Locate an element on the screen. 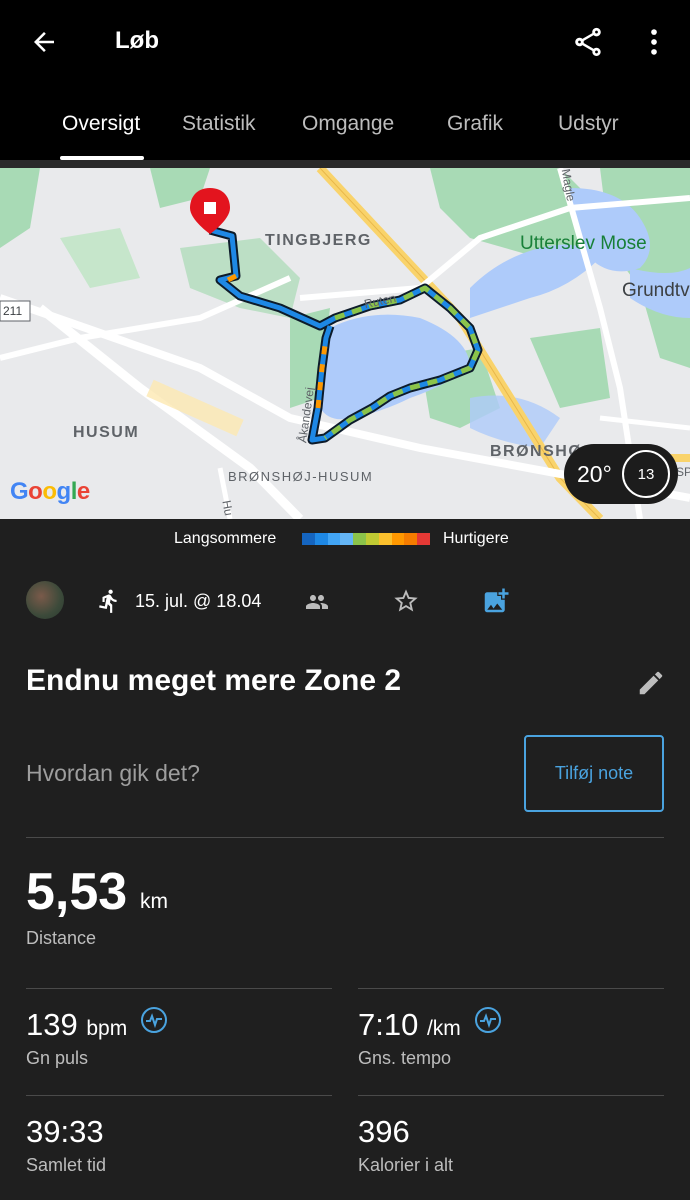  activity-title: Endnu meget mere Zone 2 is located at coordinates (214, 680).